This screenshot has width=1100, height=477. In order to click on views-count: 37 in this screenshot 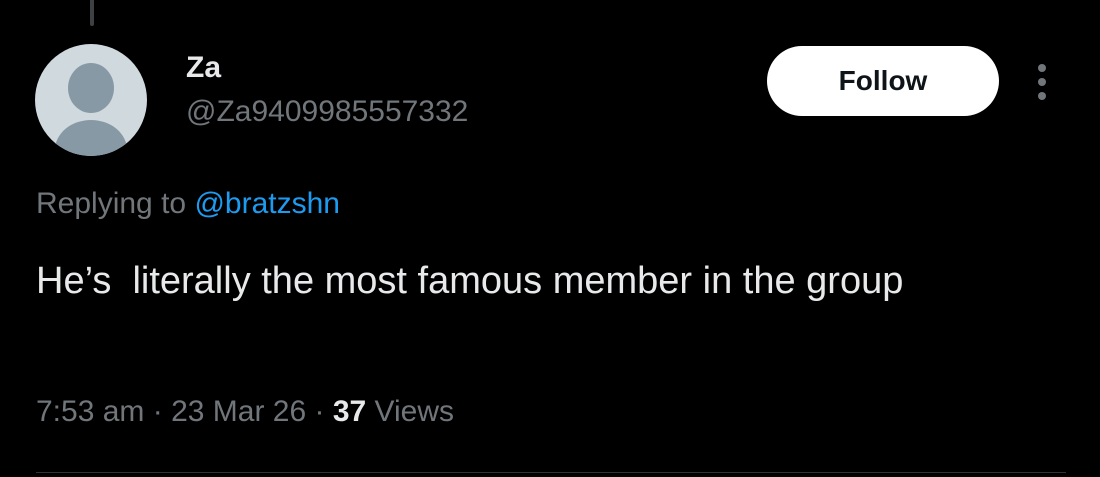, I will do `click(349, 411)`.